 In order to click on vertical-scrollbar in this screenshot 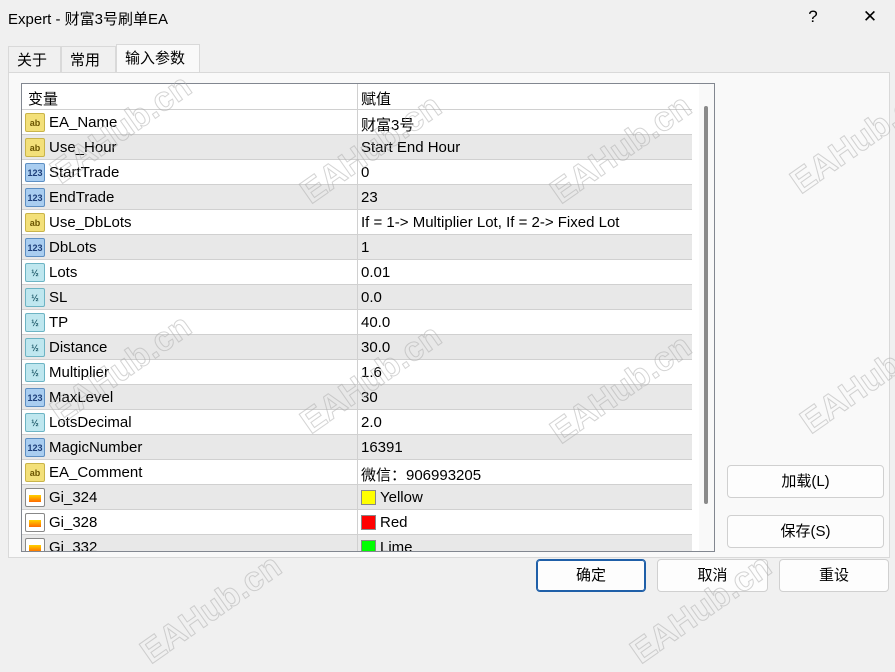, I will do `click(706, 317)`.